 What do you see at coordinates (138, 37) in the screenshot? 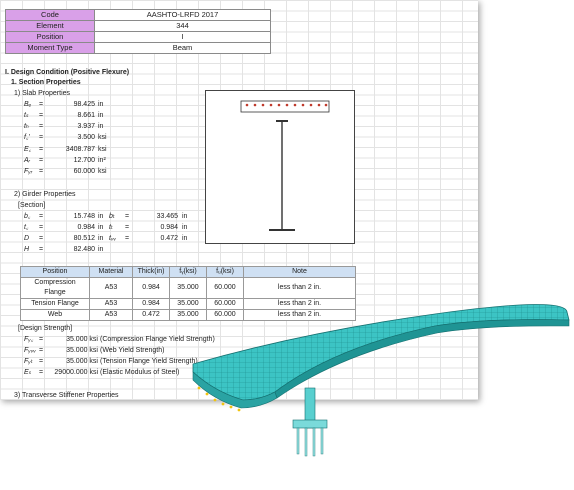
I see `info-row-position: Position I` at bounding box center [138, 37].